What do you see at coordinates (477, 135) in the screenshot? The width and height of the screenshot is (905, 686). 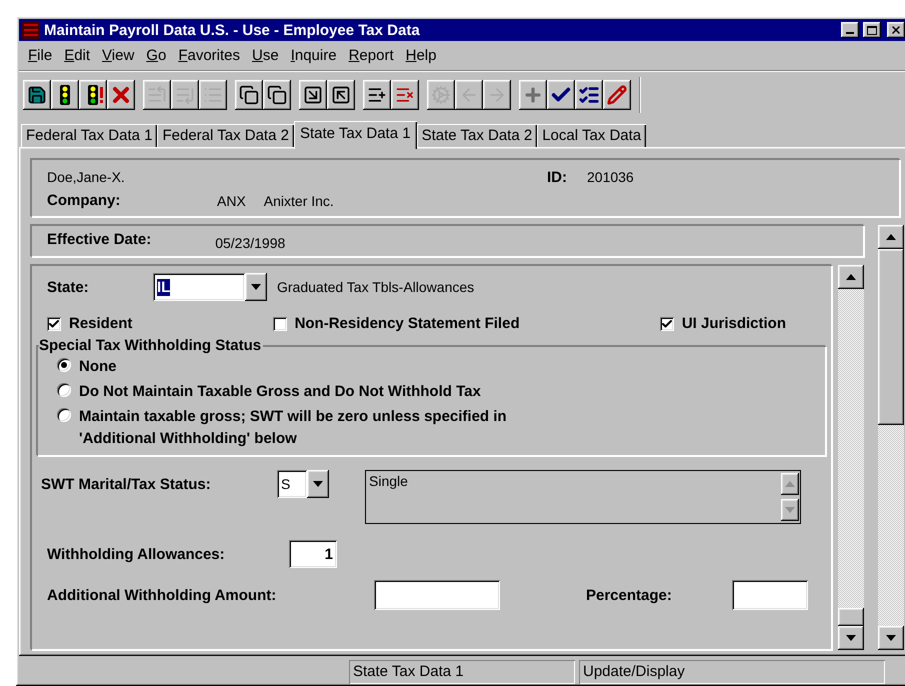 I see `tab: State Tax Data 2` at bounding box center [477, 135].